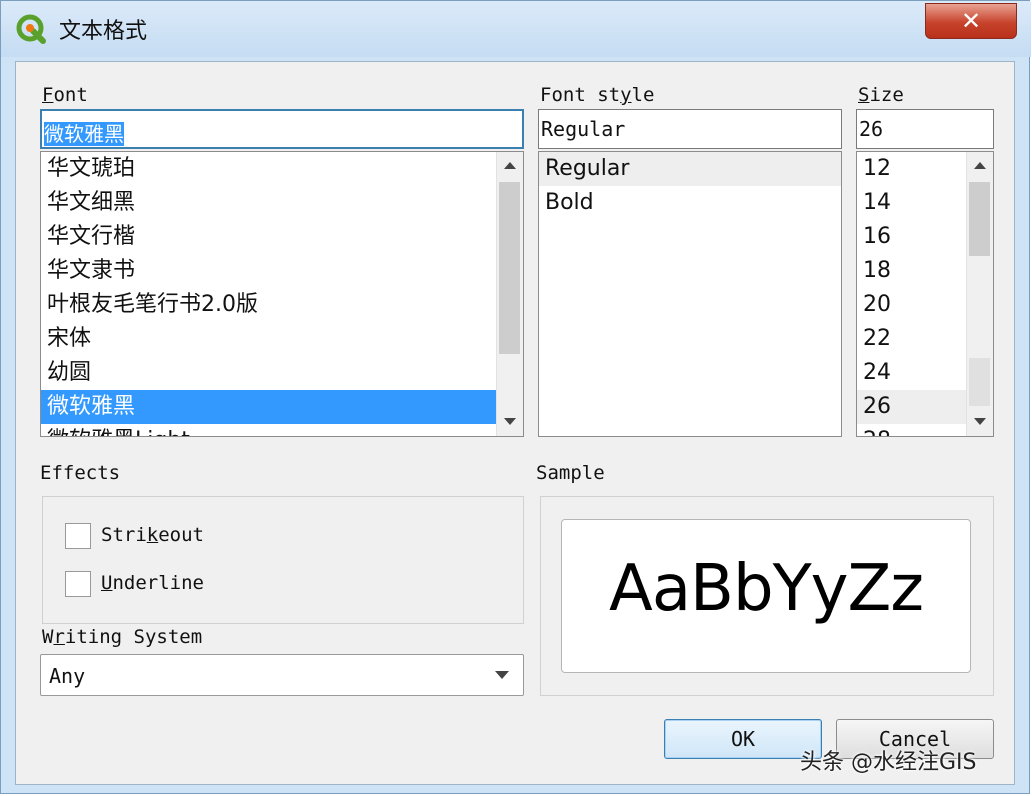 The height and width of the screenshot is (796, 1032). I want to click on writing-system-label: Writing System, so click(122, 637).